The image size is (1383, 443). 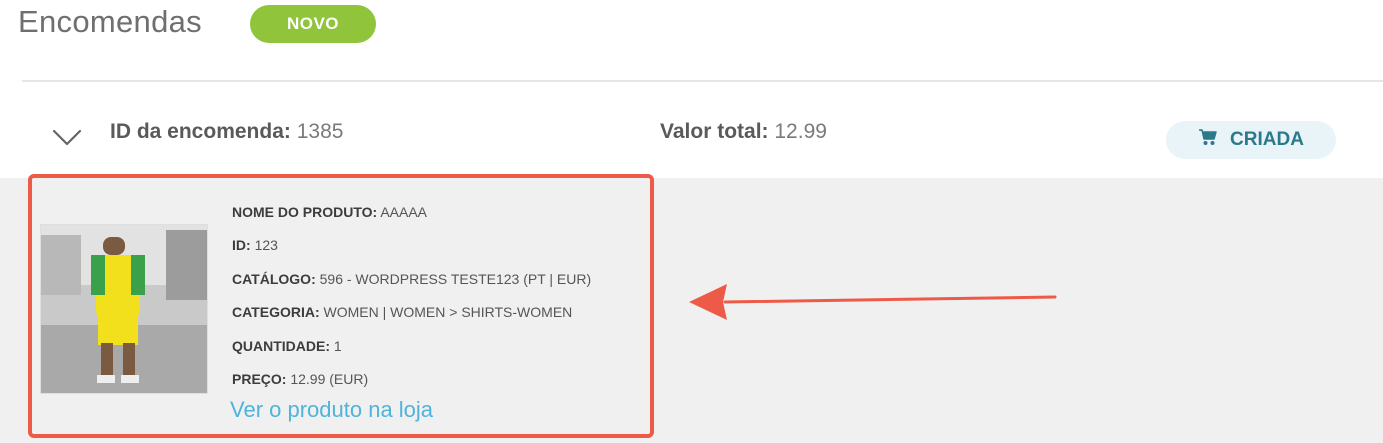 What do you see at coordinates (110, 21) in the screenshot?
I see `page-title: Encomendas` at bounding box center [110, 21].